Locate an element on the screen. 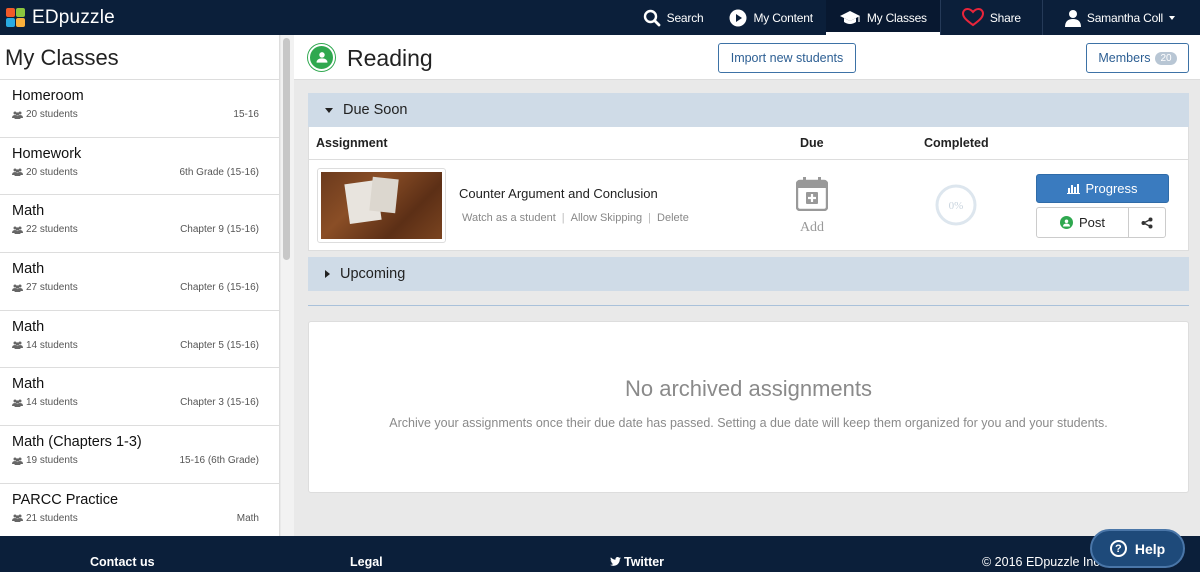 The width and height of the screenshot is (1200, 572). due-soon-header: Due Soon is located at coordinates (748, 110).